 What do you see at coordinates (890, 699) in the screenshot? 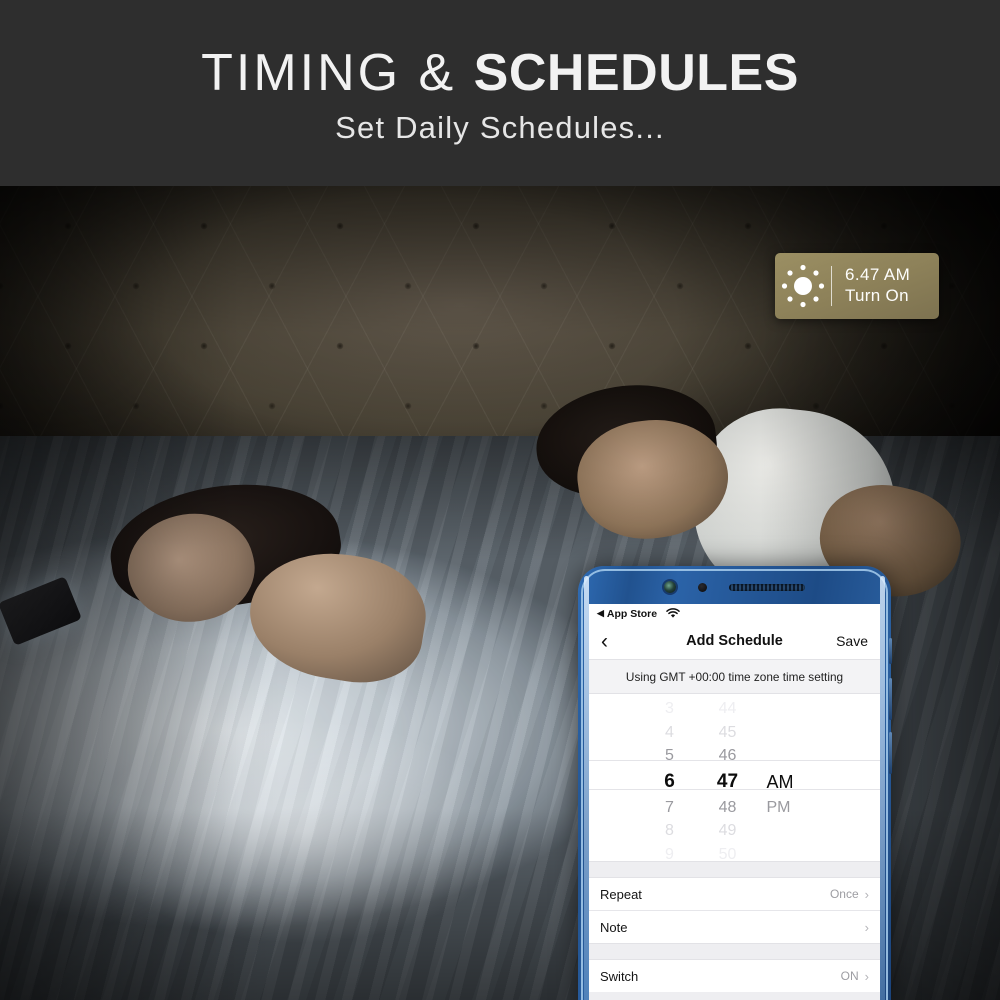
I see `phone-volume-up-button` at bounding box center [890, 699].